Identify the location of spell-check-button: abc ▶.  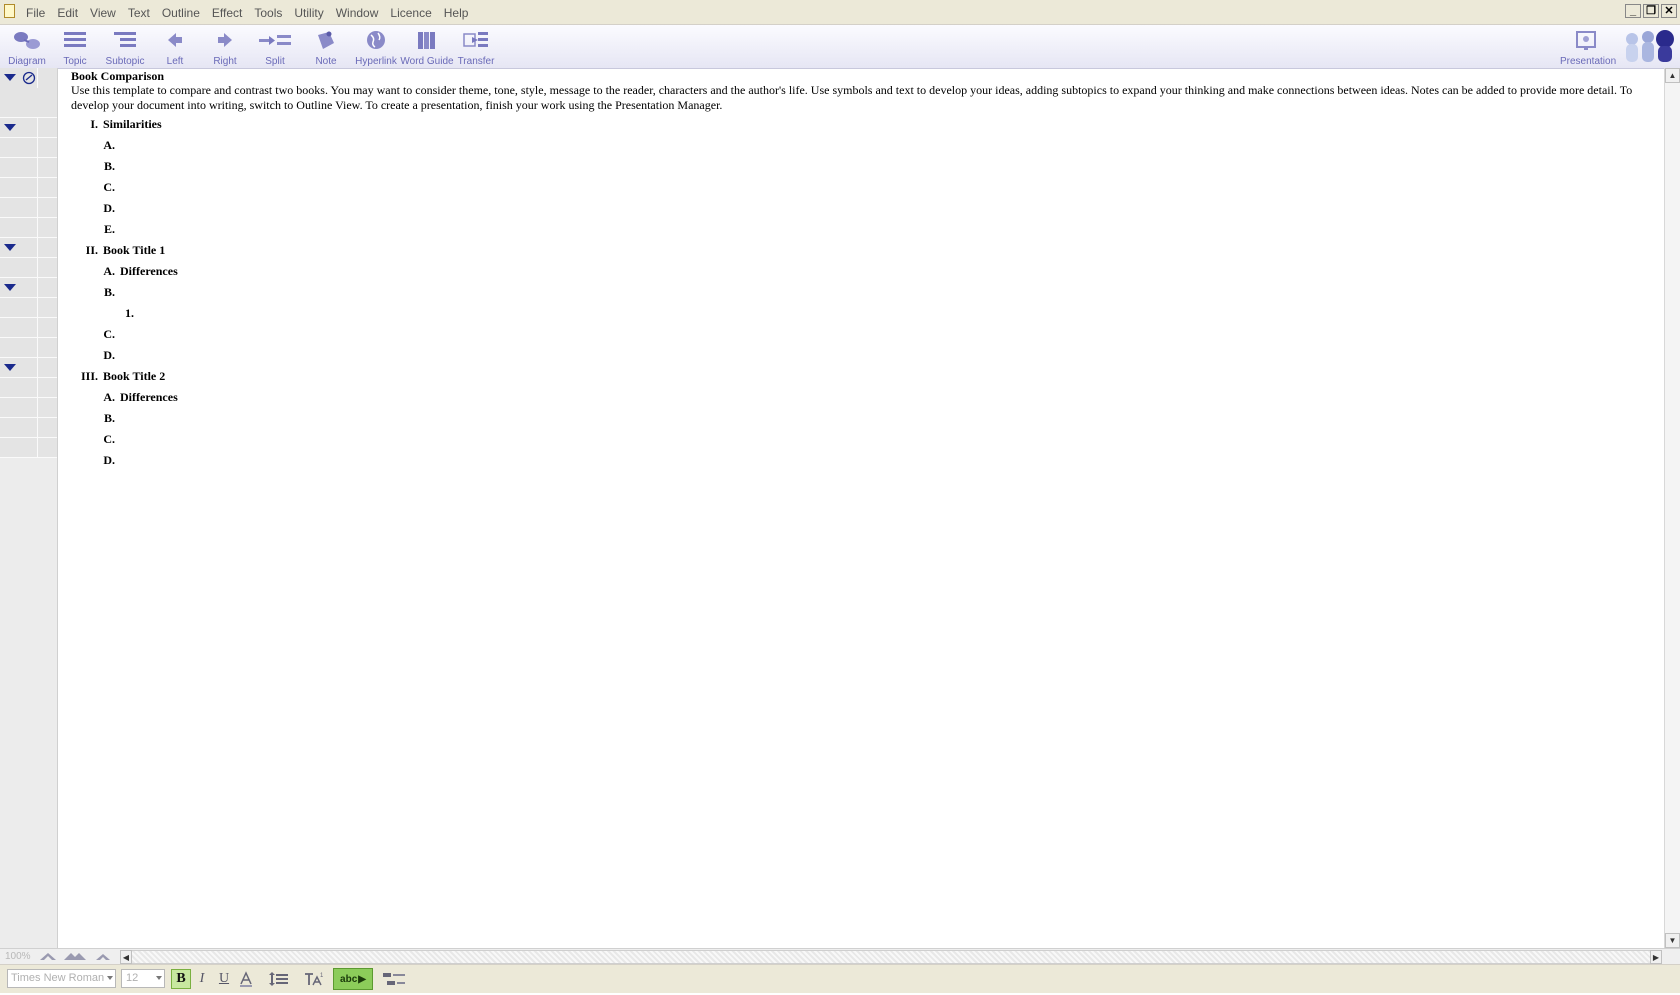
(353, 979).